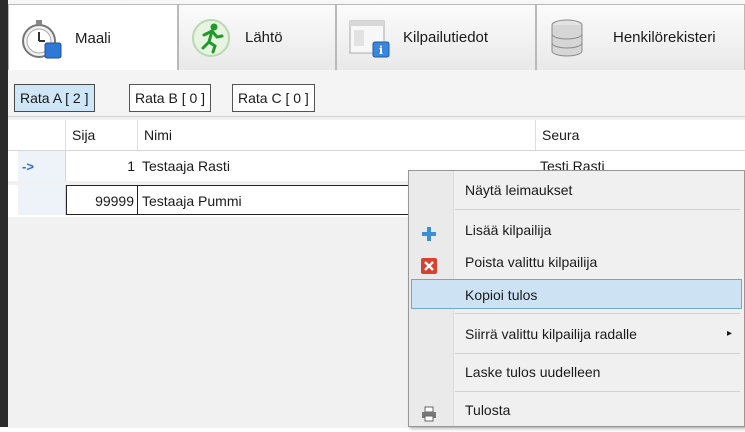  I want to click on menu-item-kopioi-tulos: Kopioi tulos, so click(576, 294).